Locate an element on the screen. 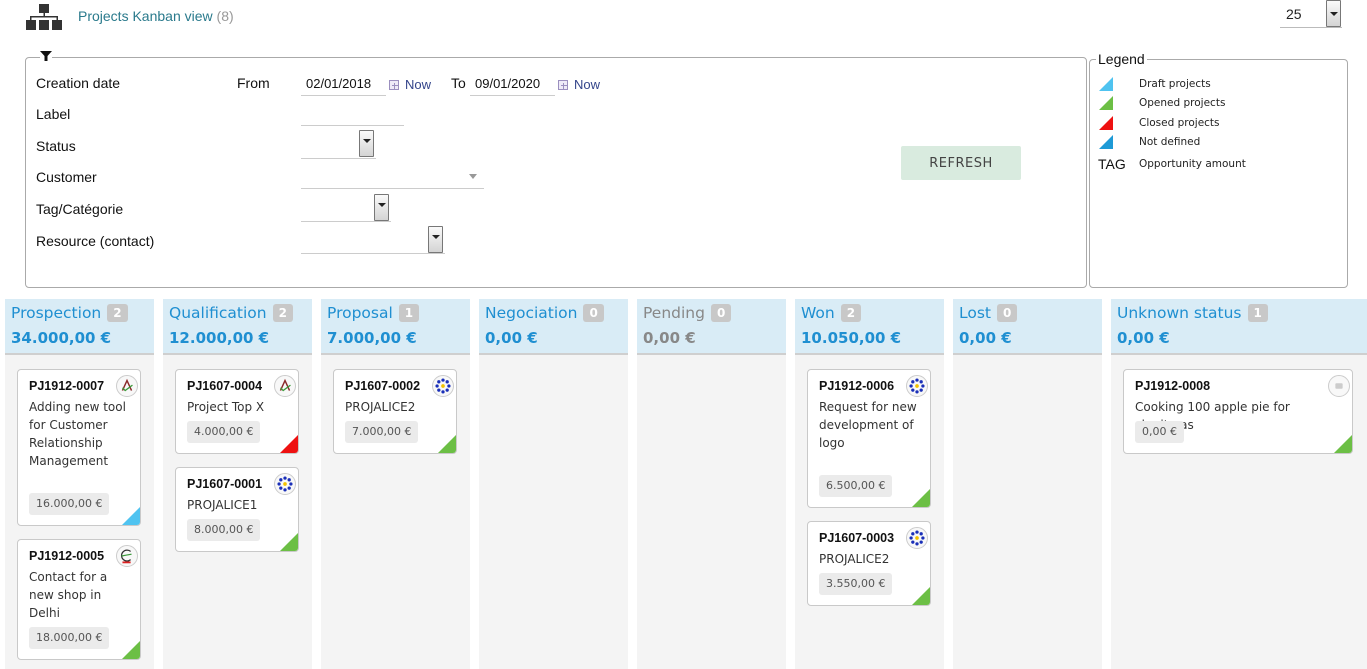 This screenshot has height=669, width=1367. status-label: Status is located at coordinates (56, 146).